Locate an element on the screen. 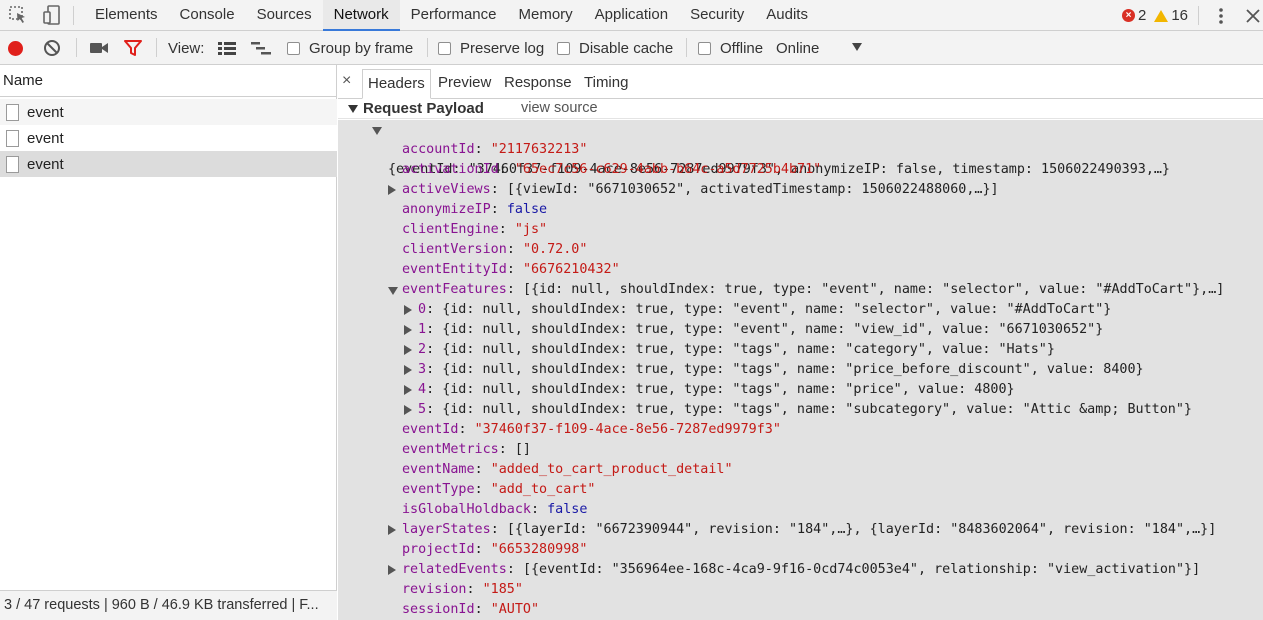  request-payload-section-header: Request Payload view source is located at coordinates (800, 109).